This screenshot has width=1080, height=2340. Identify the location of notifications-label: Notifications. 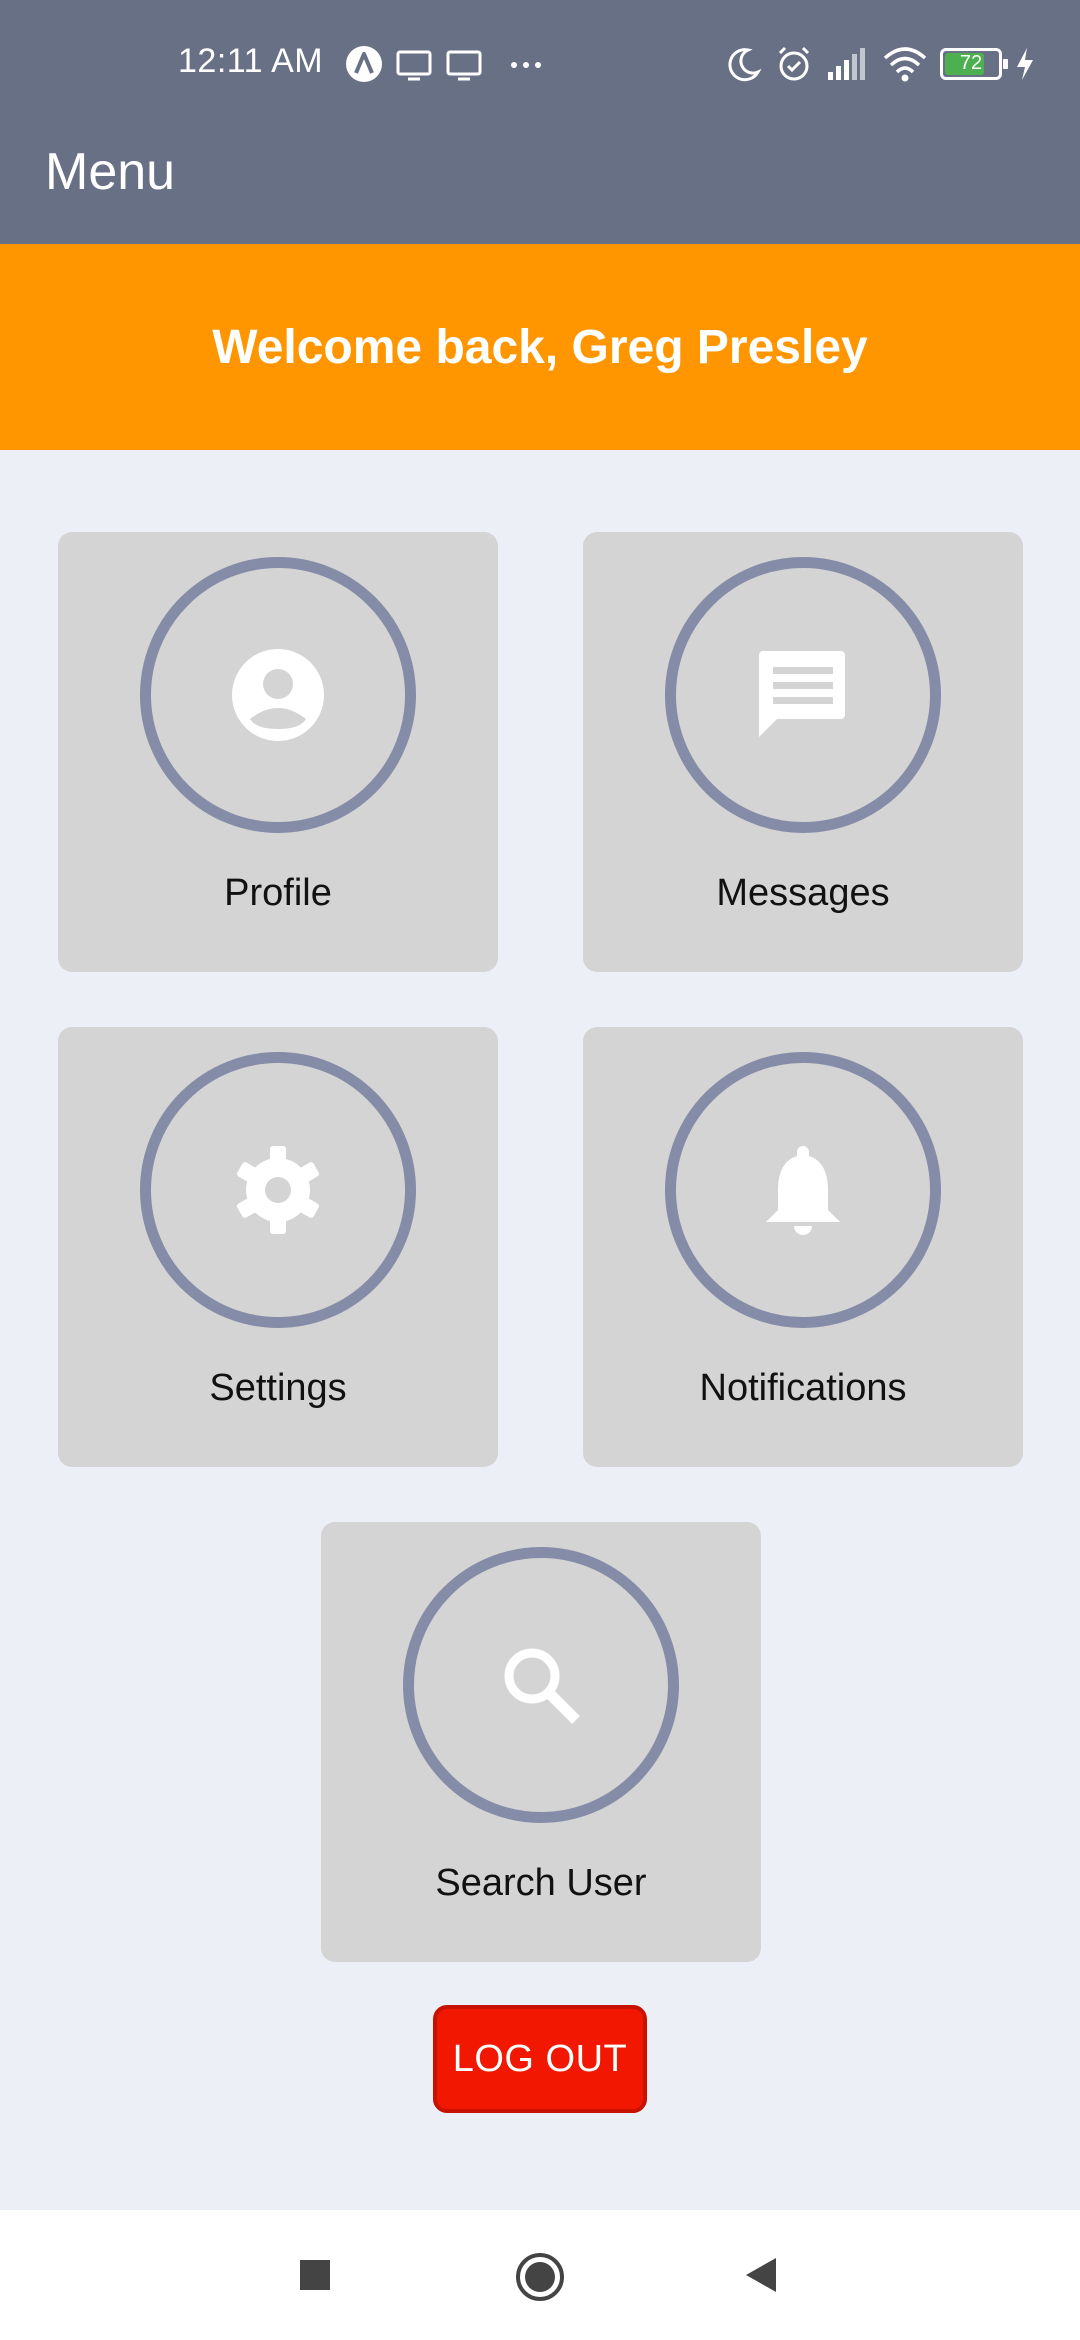
(803, 1388).